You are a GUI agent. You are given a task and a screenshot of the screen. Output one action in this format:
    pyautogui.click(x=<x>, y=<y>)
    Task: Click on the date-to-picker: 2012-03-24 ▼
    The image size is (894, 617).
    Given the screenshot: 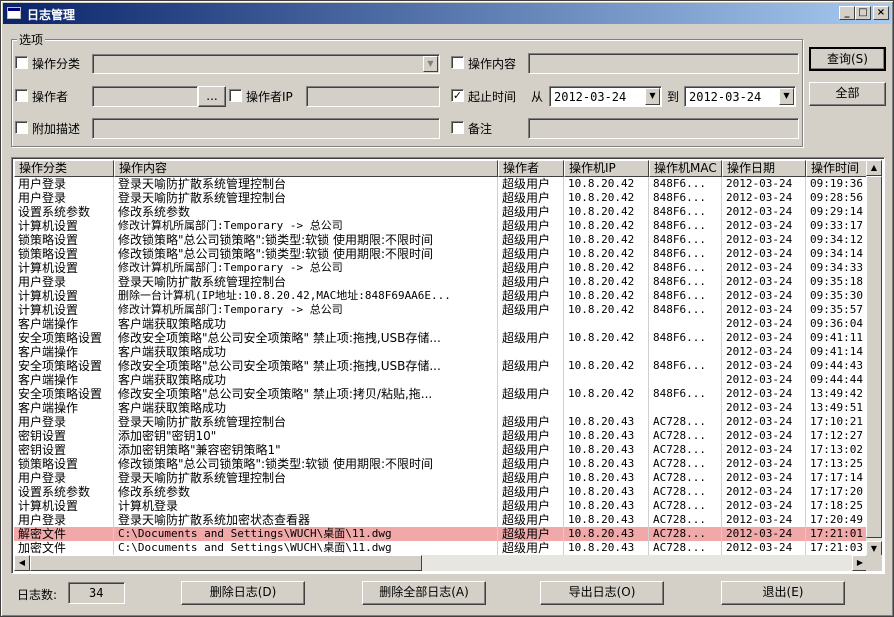 What is the action you would take?
    pyautogui.click(x=740, y=96)
    